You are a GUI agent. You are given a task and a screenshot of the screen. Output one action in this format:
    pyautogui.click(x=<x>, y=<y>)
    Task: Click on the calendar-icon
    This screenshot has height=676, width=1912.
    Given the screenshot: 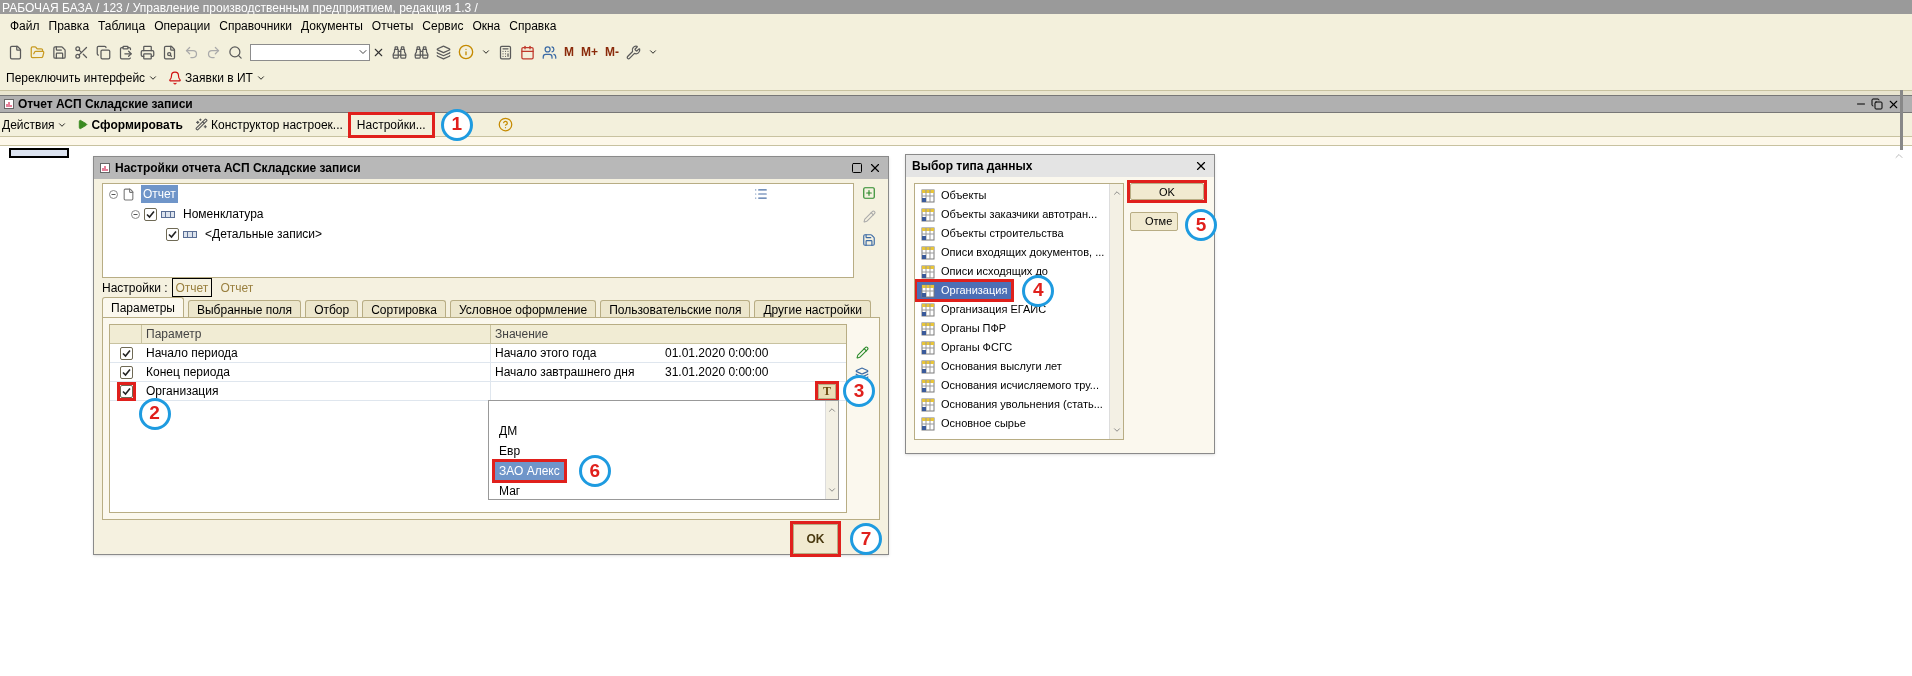 What is the action you would take?
    pyautogui.click(x=527, y=52)
    